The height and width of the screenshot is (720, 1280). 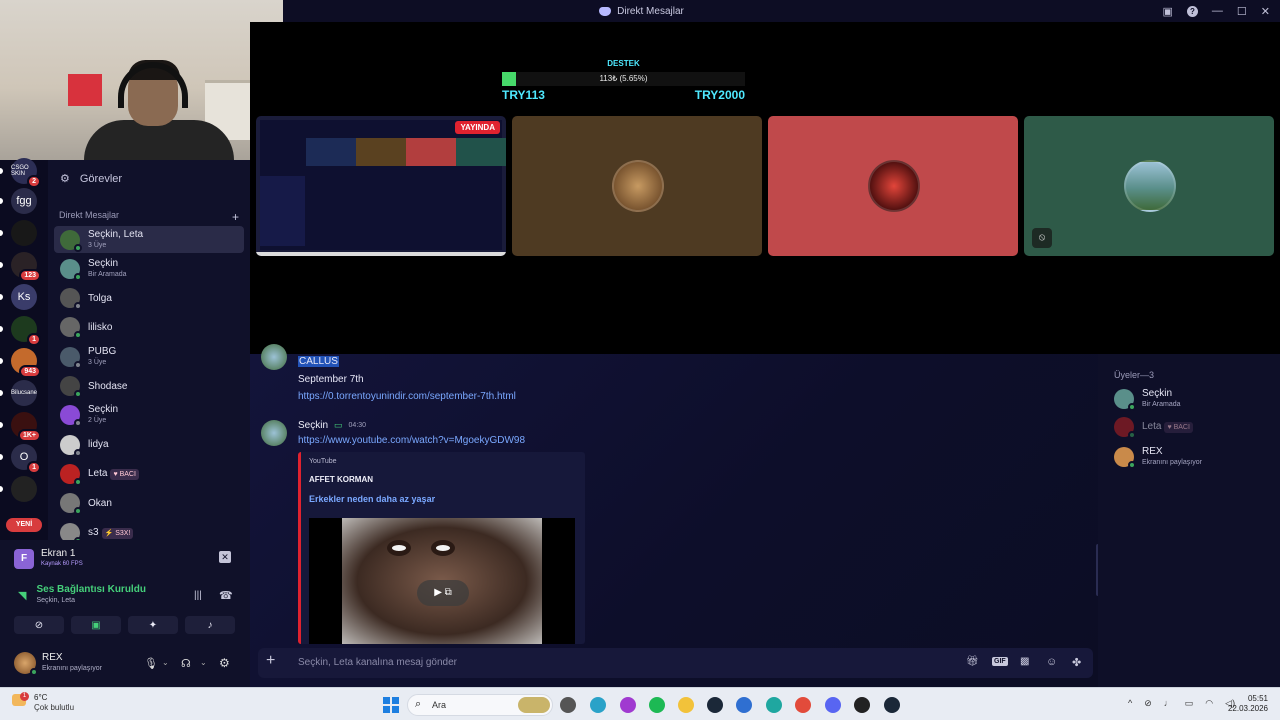 I want to click on edge-icon, so click(x=774, y=705).